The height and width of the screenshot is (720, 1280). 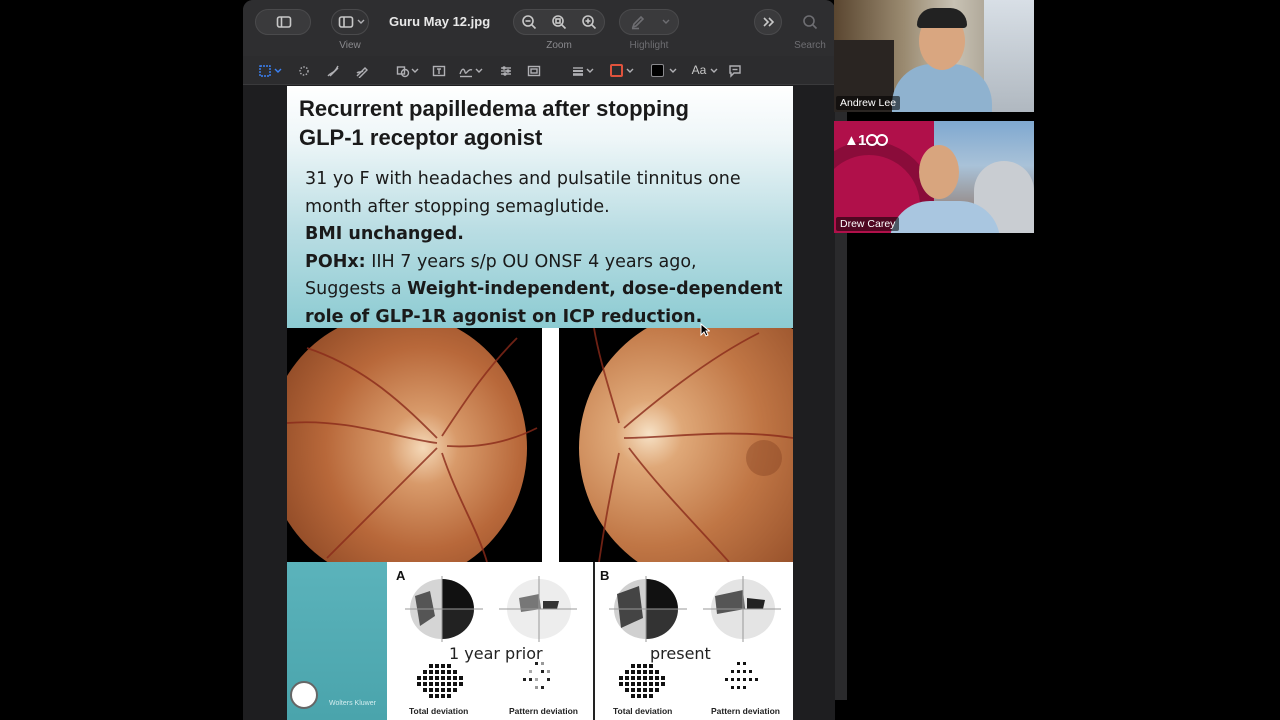 What do you see at coordinates (942, 18) in the screenshot?
I see `person-hair` at bounding box center [942, 18].